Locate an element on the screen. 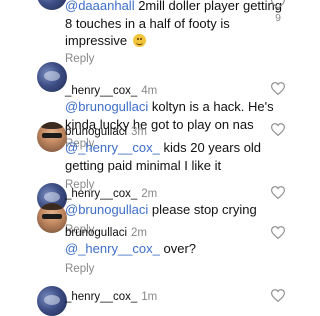 The image size is (320, 316). comment-header: _henry__cox_ 4m is located at coordinates (111, 91).